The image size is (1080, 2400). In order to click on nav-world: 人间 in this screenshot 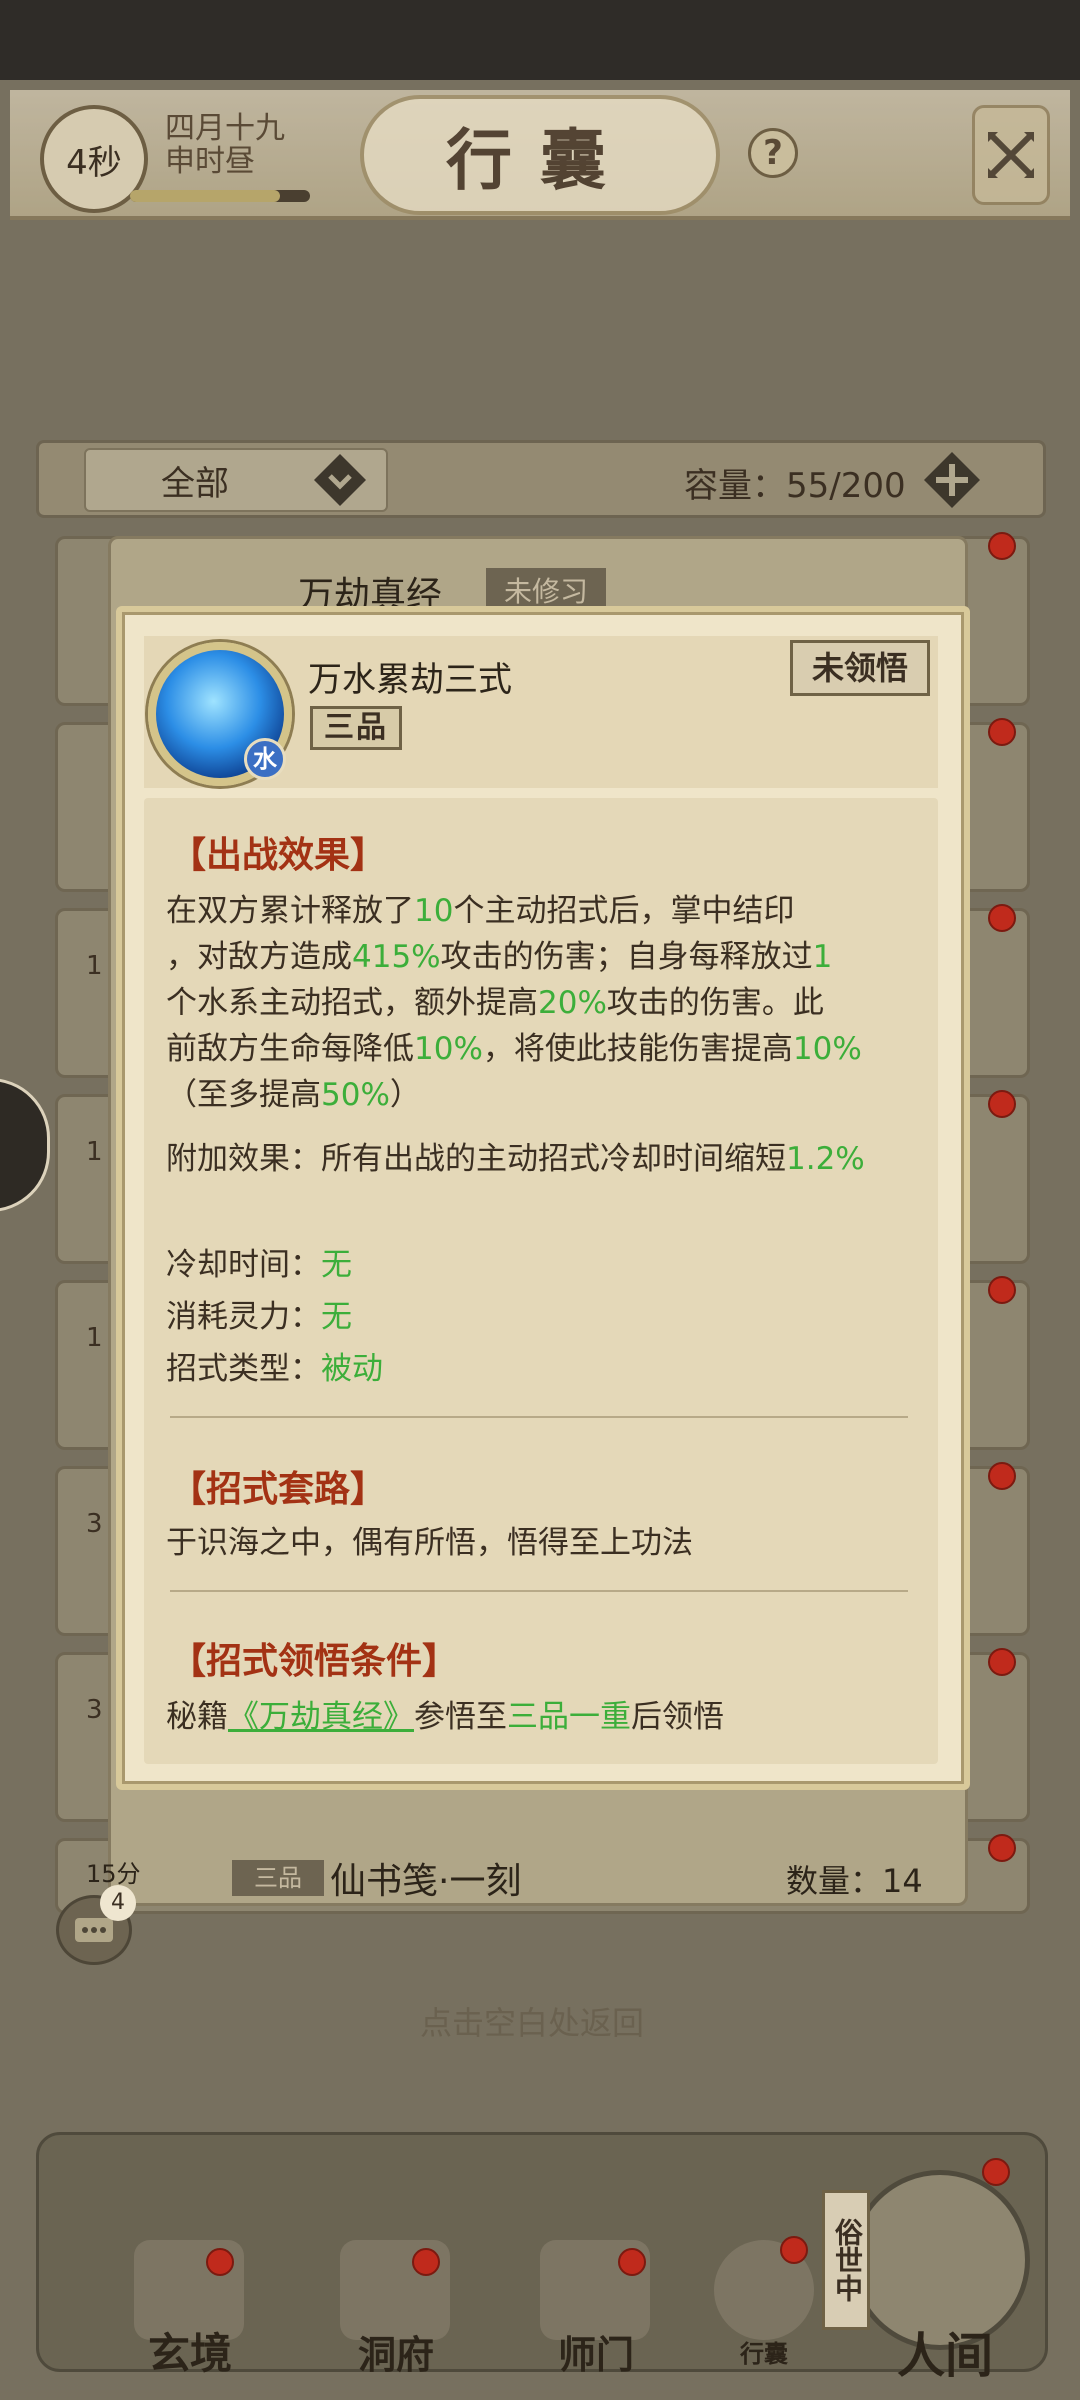, I will do `click(945, 2351)`.